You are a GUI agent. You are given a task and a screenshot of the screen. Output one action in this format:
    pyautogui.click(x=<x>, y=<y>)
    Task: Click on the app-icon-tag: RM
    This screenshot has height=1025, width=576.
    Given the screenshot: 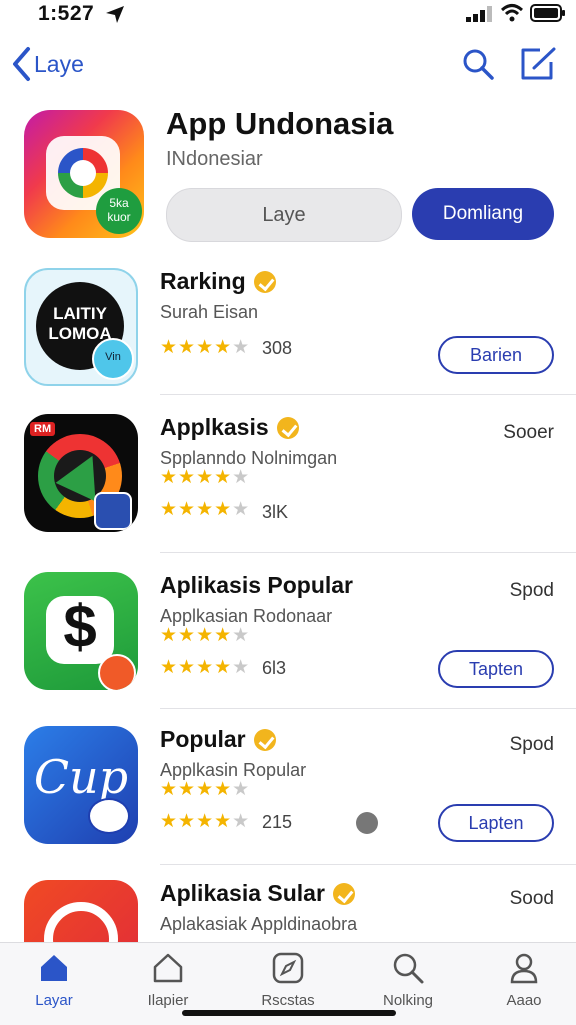 What is the action you would take?
    pyautogui.click(x=43, y=429)
    